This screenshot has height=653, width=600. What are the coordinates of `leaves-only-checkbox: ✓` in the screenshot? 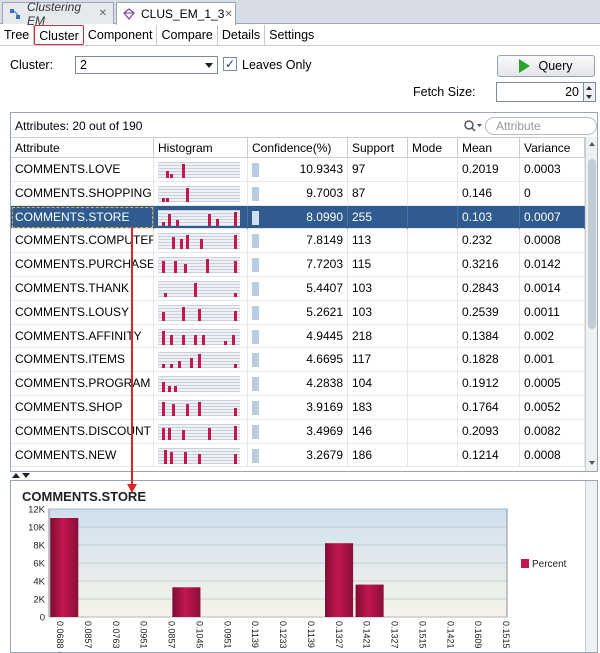 It's located at (230, 64).